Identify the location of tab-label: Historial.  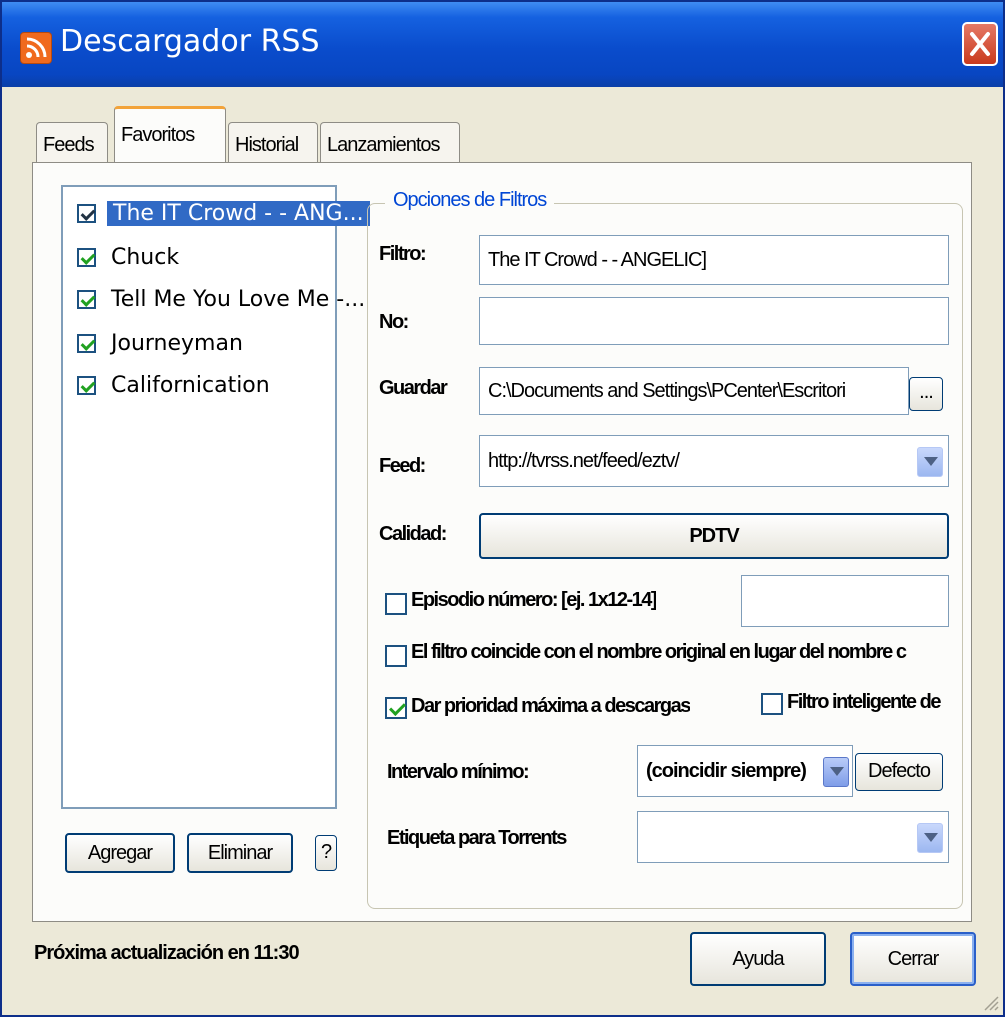
(267, 145).